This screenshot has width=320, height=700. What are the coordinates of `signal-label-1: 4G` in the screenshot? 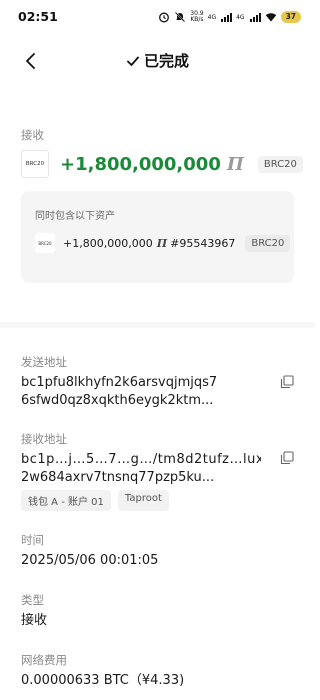 It's located at (212, 17).